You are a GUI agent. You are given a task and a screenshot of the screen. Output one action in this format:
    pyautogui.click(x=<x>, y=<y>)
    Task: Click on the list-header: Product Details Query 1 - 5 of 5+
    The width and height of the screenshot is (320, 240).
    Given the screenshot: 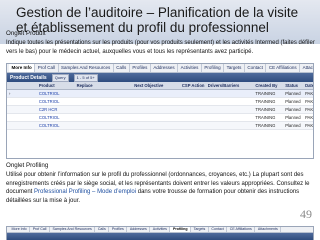 What is the action you would take?
    pyautogui.click(x=160, y=77)
    